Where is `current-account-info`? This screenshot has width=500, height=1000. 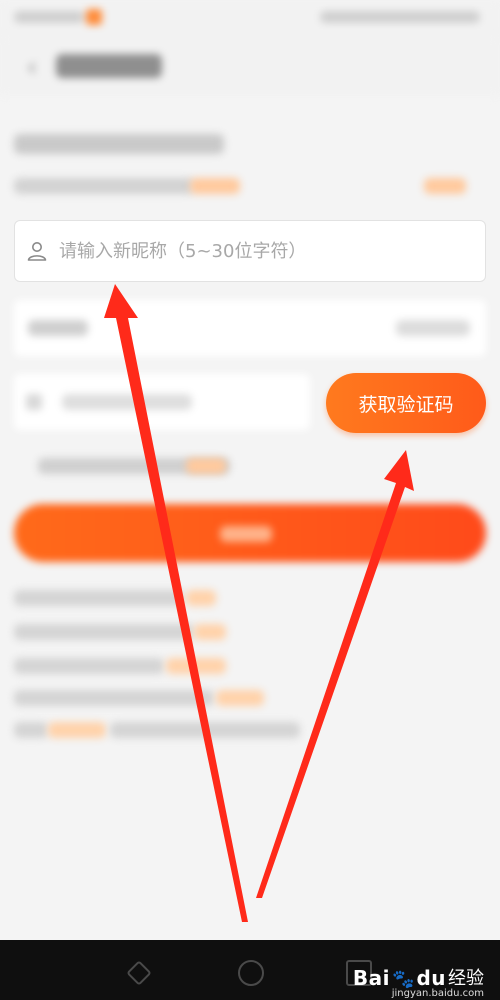 current-account-info is located at coordinates (119, 144).